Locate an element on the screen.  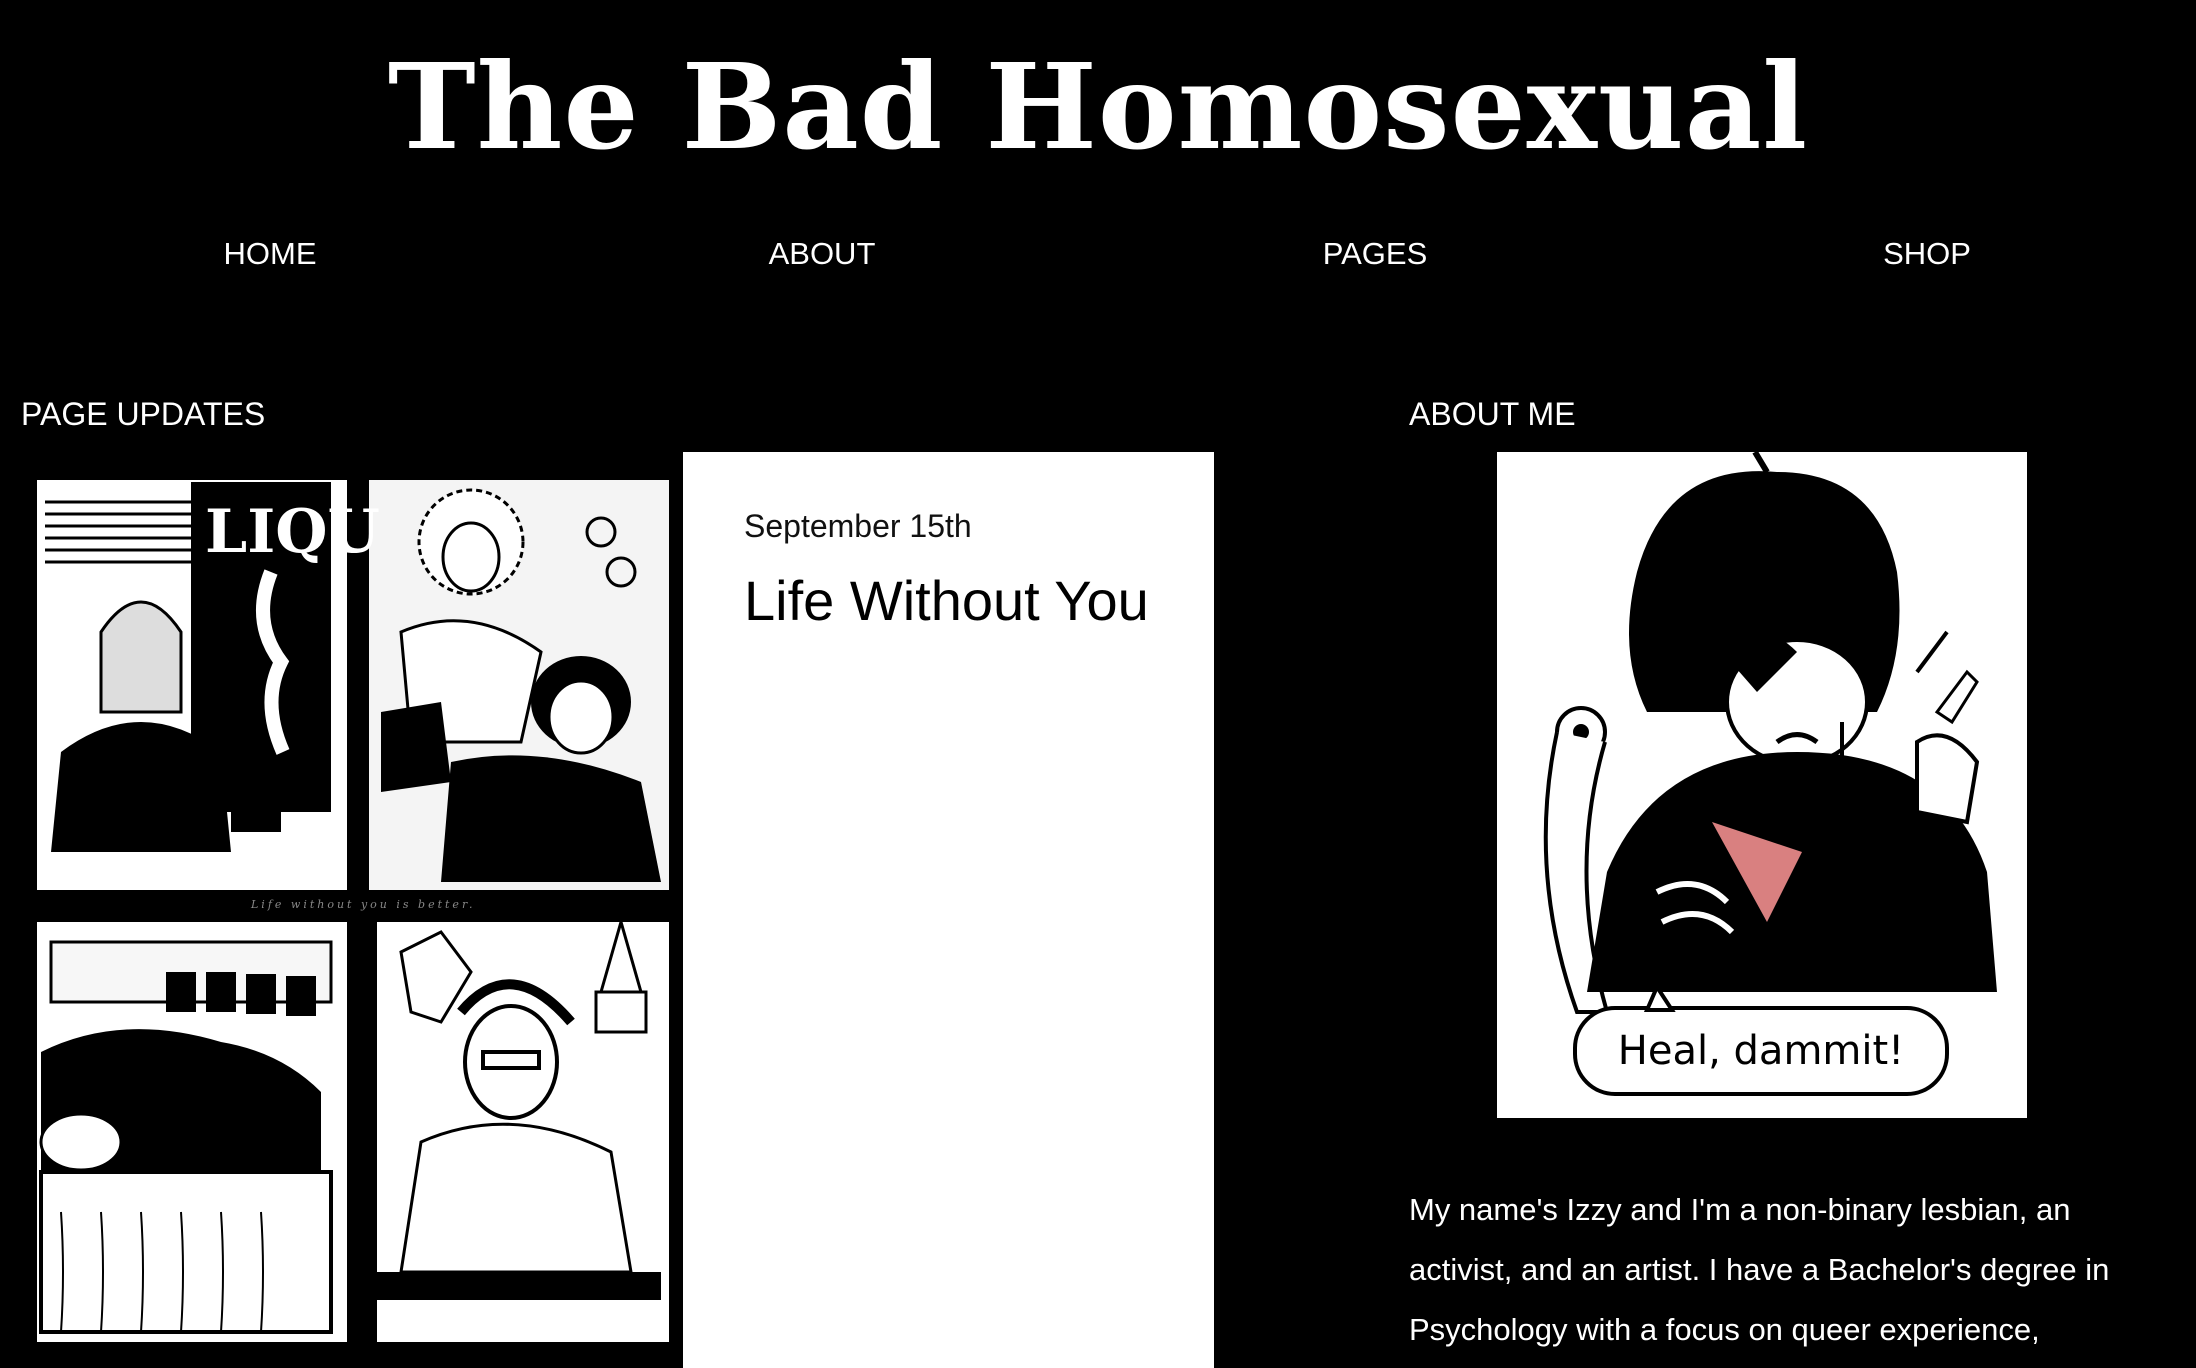
post-title: Life Without You is located at coordinates (954, 601).